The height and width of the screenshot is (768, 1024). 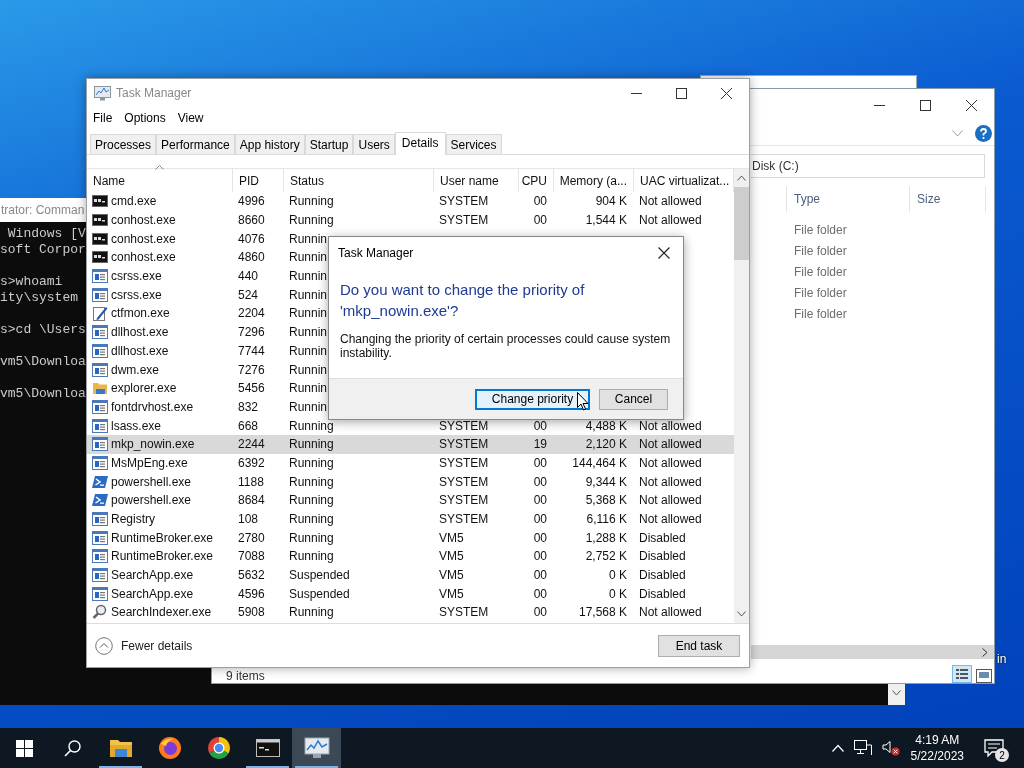 I want to click on table-cell: 1,544 K, so click(x=606, y=220).